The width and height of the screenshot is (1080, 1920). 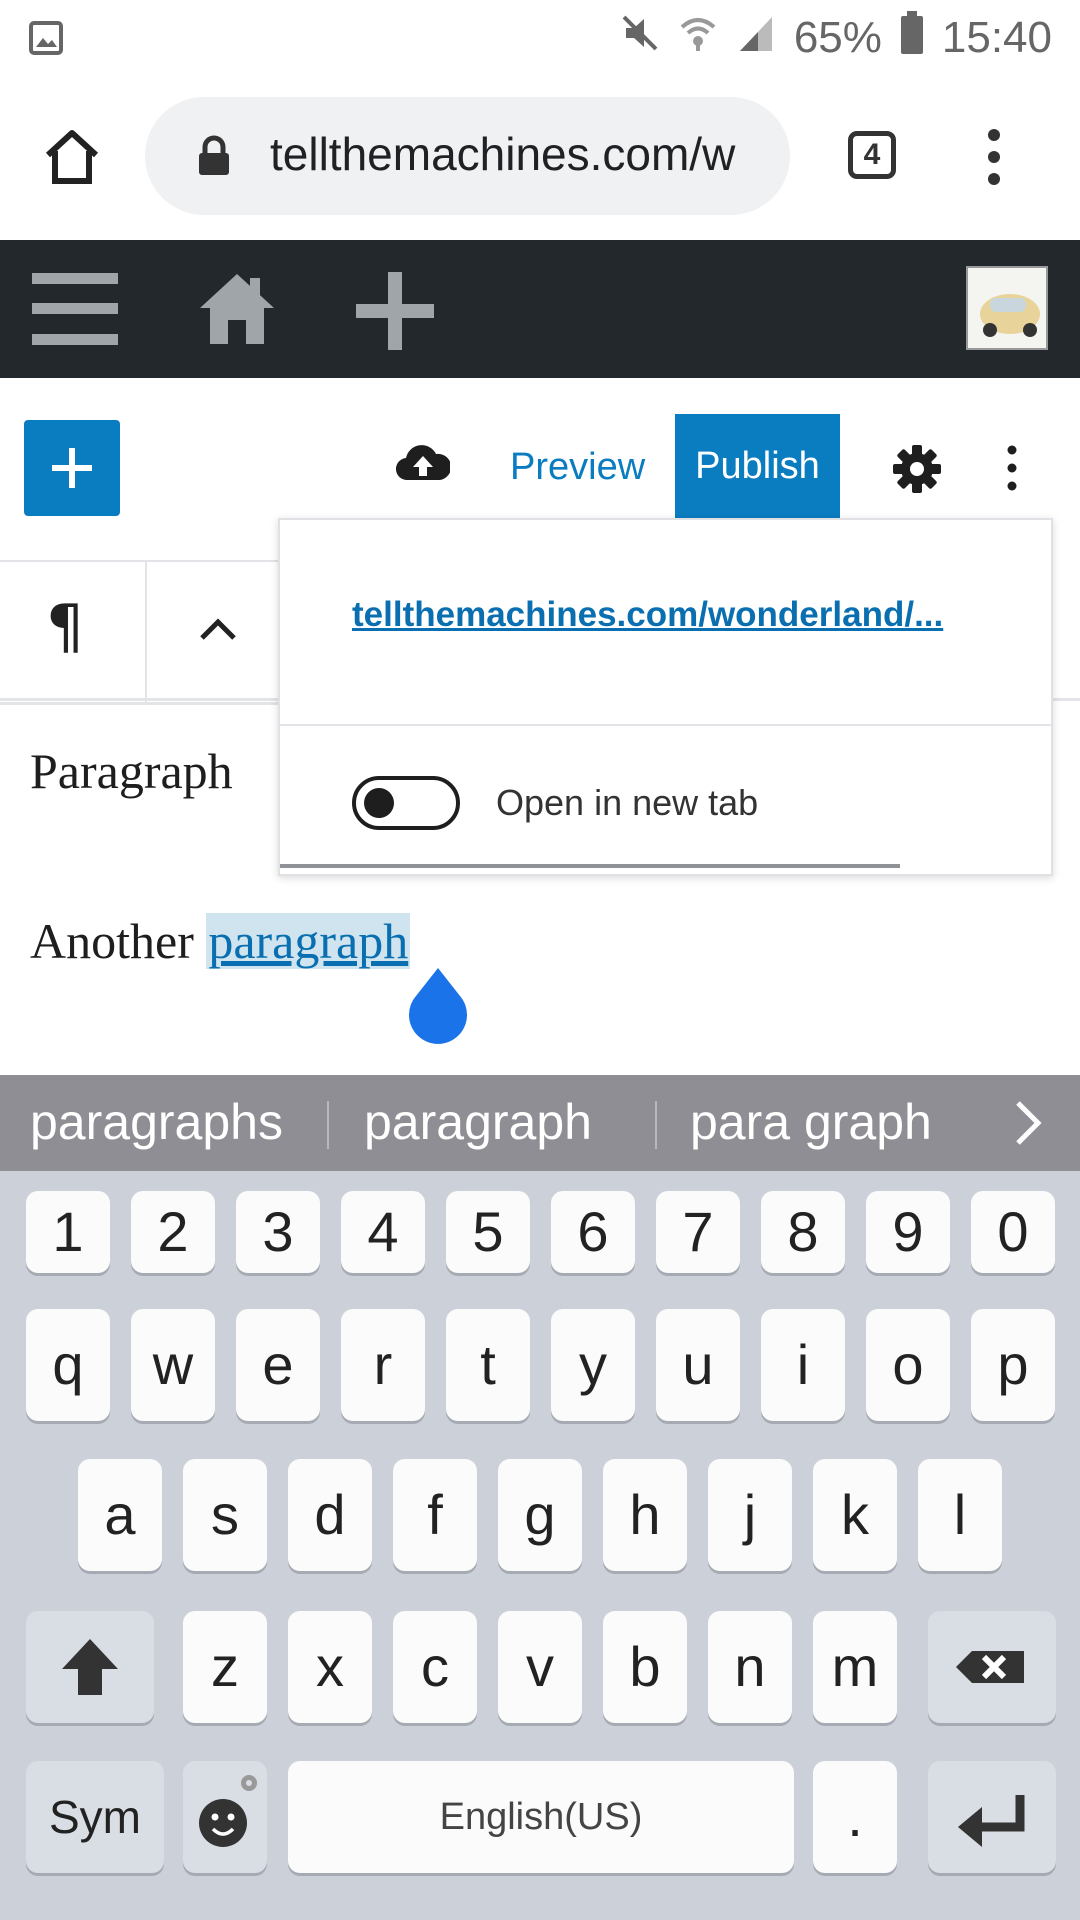 I want to click on enter-key, so click(x=992, y=1817).